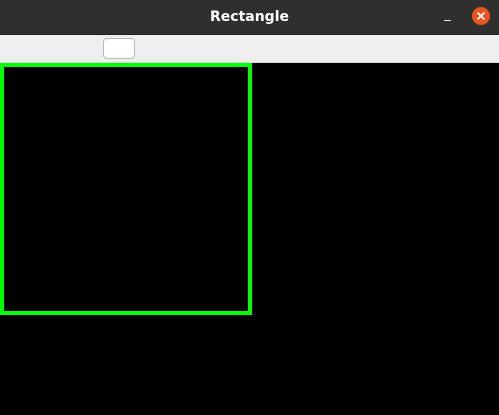 The image size is (499, 415). What do you see at coordinates (249, 49) in the screenshot?
I see `toolbar` at bounding box center [249, 49].